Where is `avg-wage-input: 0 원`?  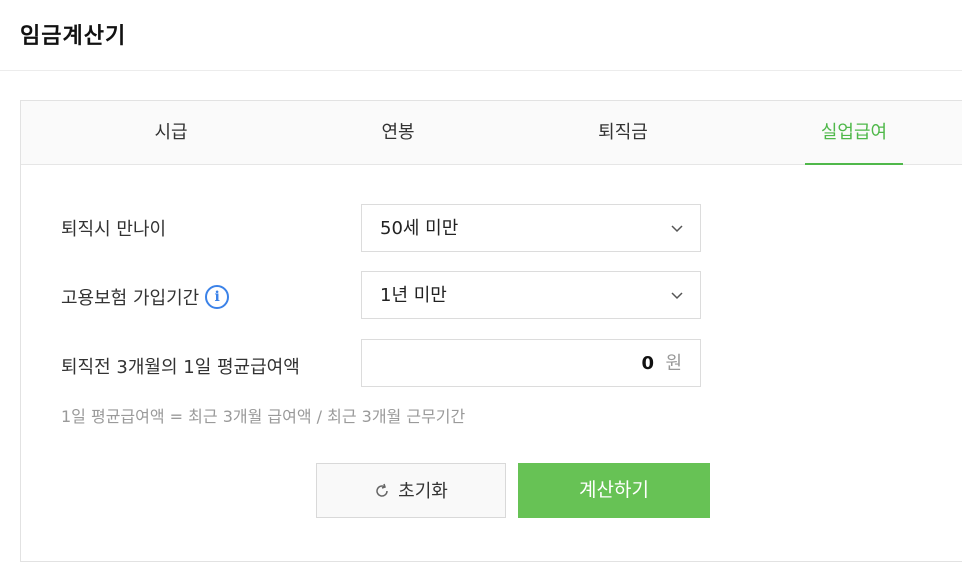 avg-wage-input: 0 원 is located at coordinates (531, 363).